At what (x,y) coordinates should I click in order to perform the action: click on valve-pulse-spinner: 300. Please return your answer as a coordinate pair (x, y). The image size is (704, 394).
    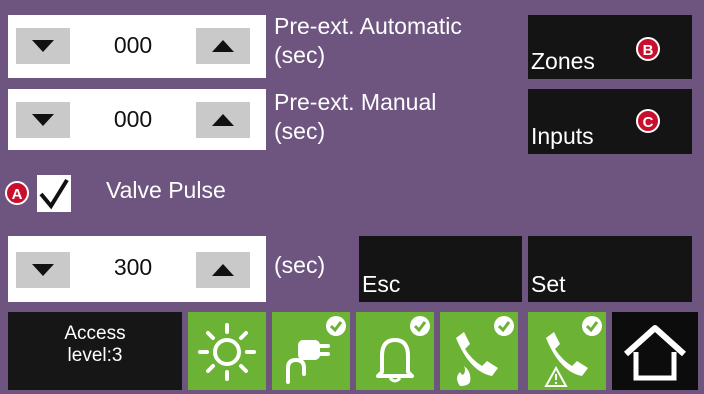
    Looking at the image, I should click on (137, 269).